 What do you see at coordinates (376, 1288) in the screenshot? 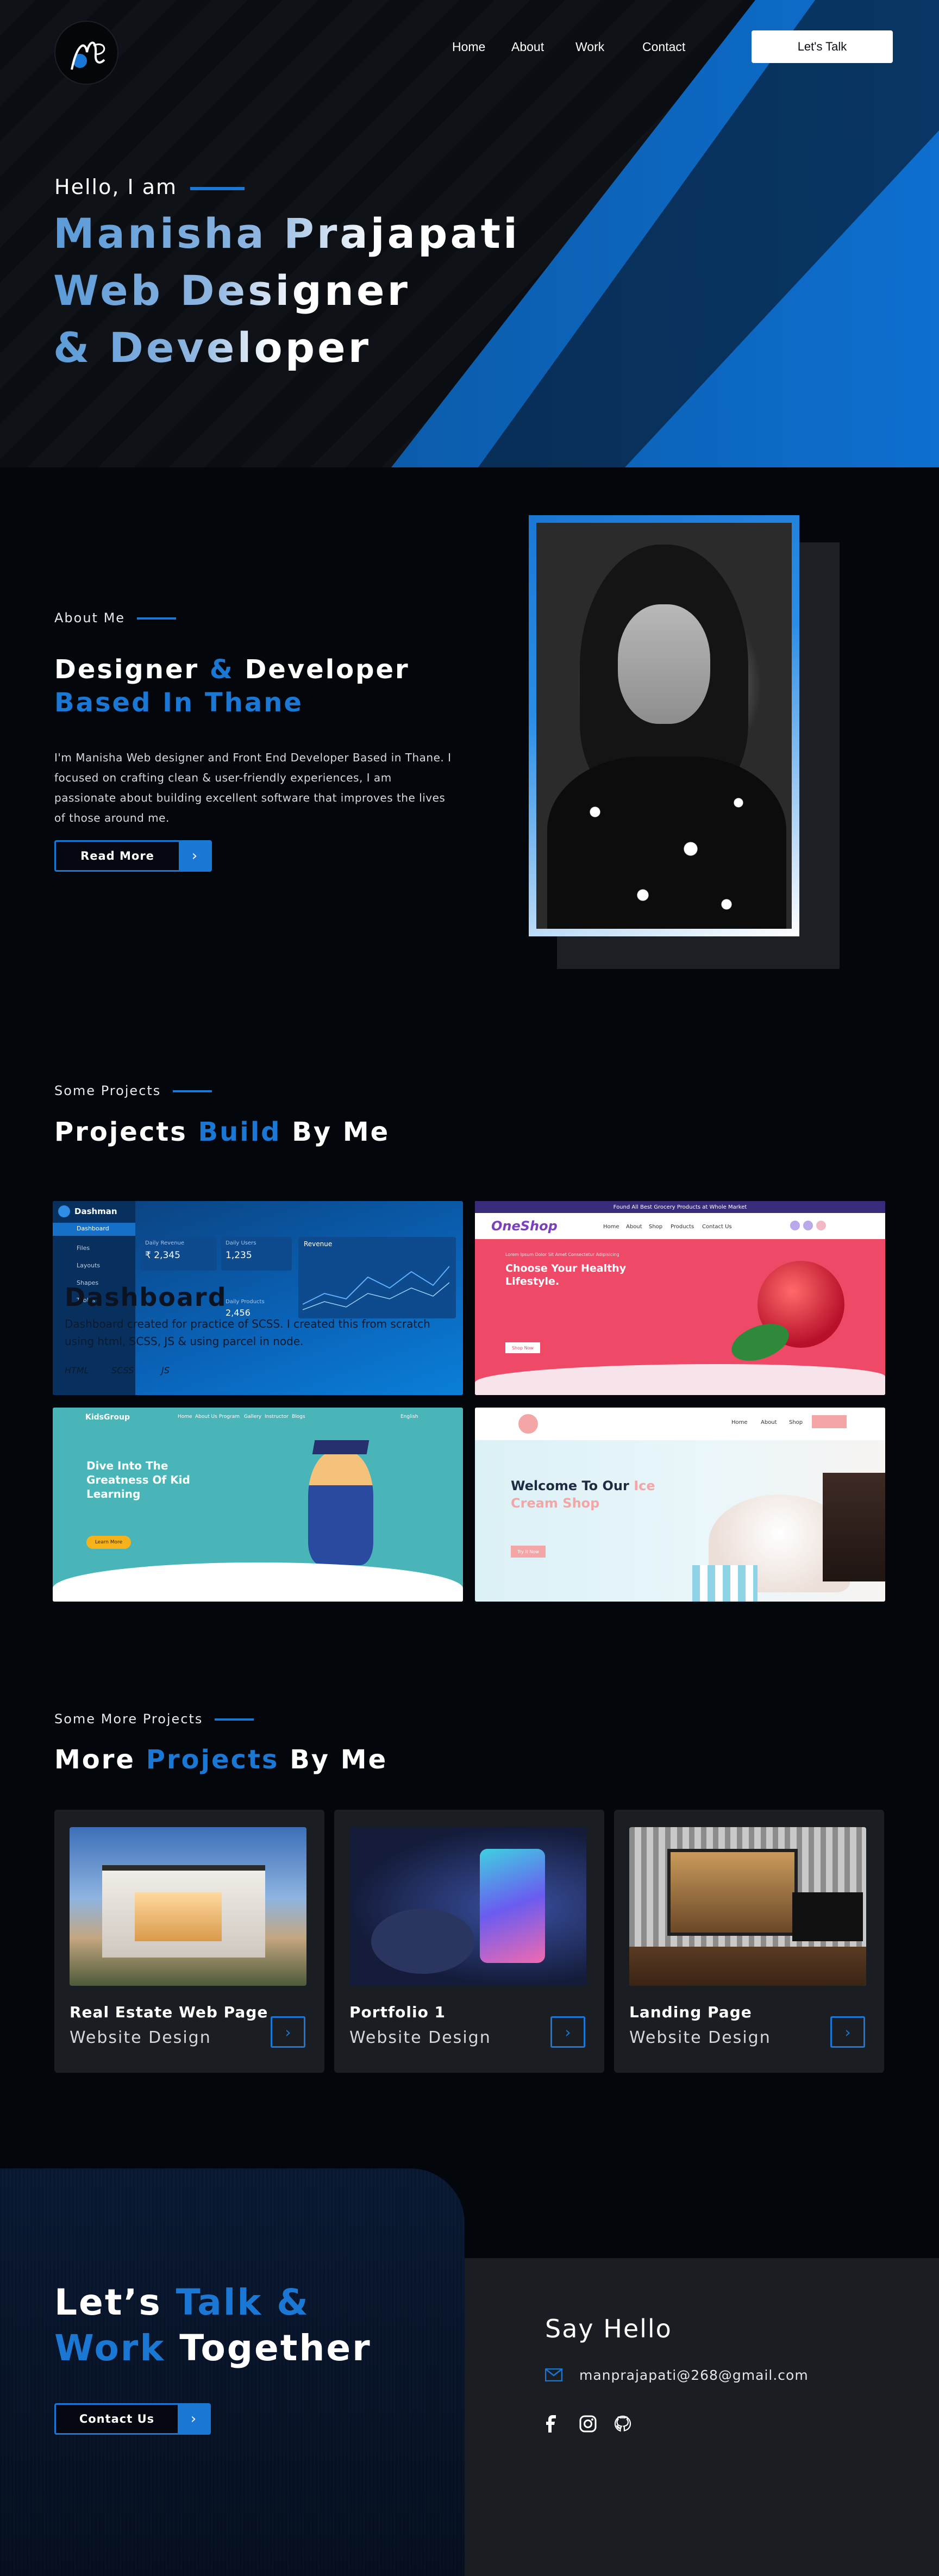
I see `dash-line-chart` at bounding box center [376, 1288].